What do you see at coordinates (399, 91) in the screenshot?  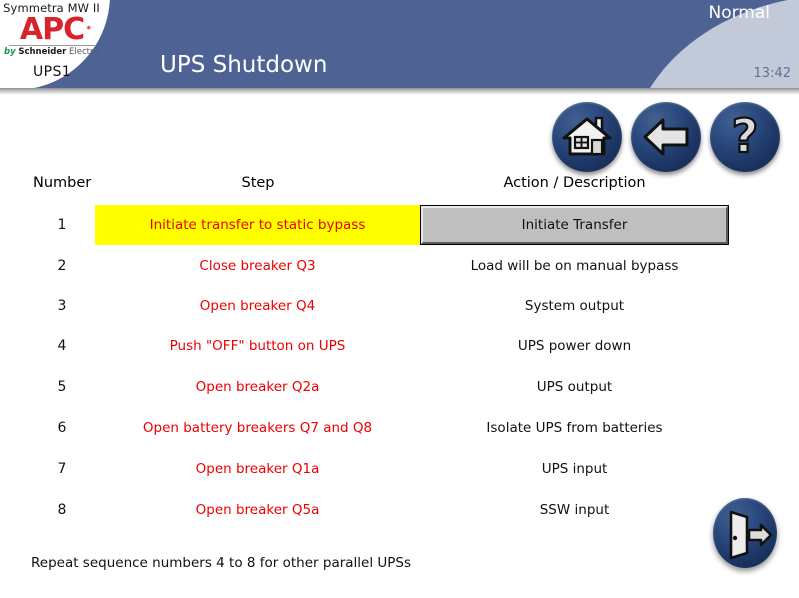 I see `header-shadow` at bounding box center [399, 91].